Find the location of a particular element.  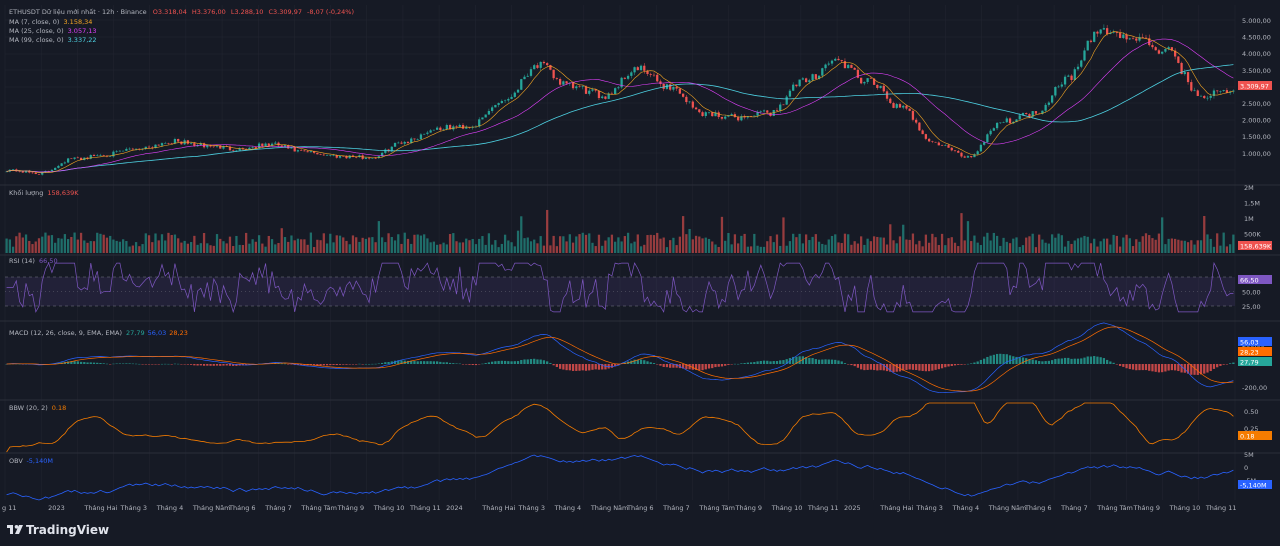

volume-badge: 158,639K is located at coordinates (1256, 247).